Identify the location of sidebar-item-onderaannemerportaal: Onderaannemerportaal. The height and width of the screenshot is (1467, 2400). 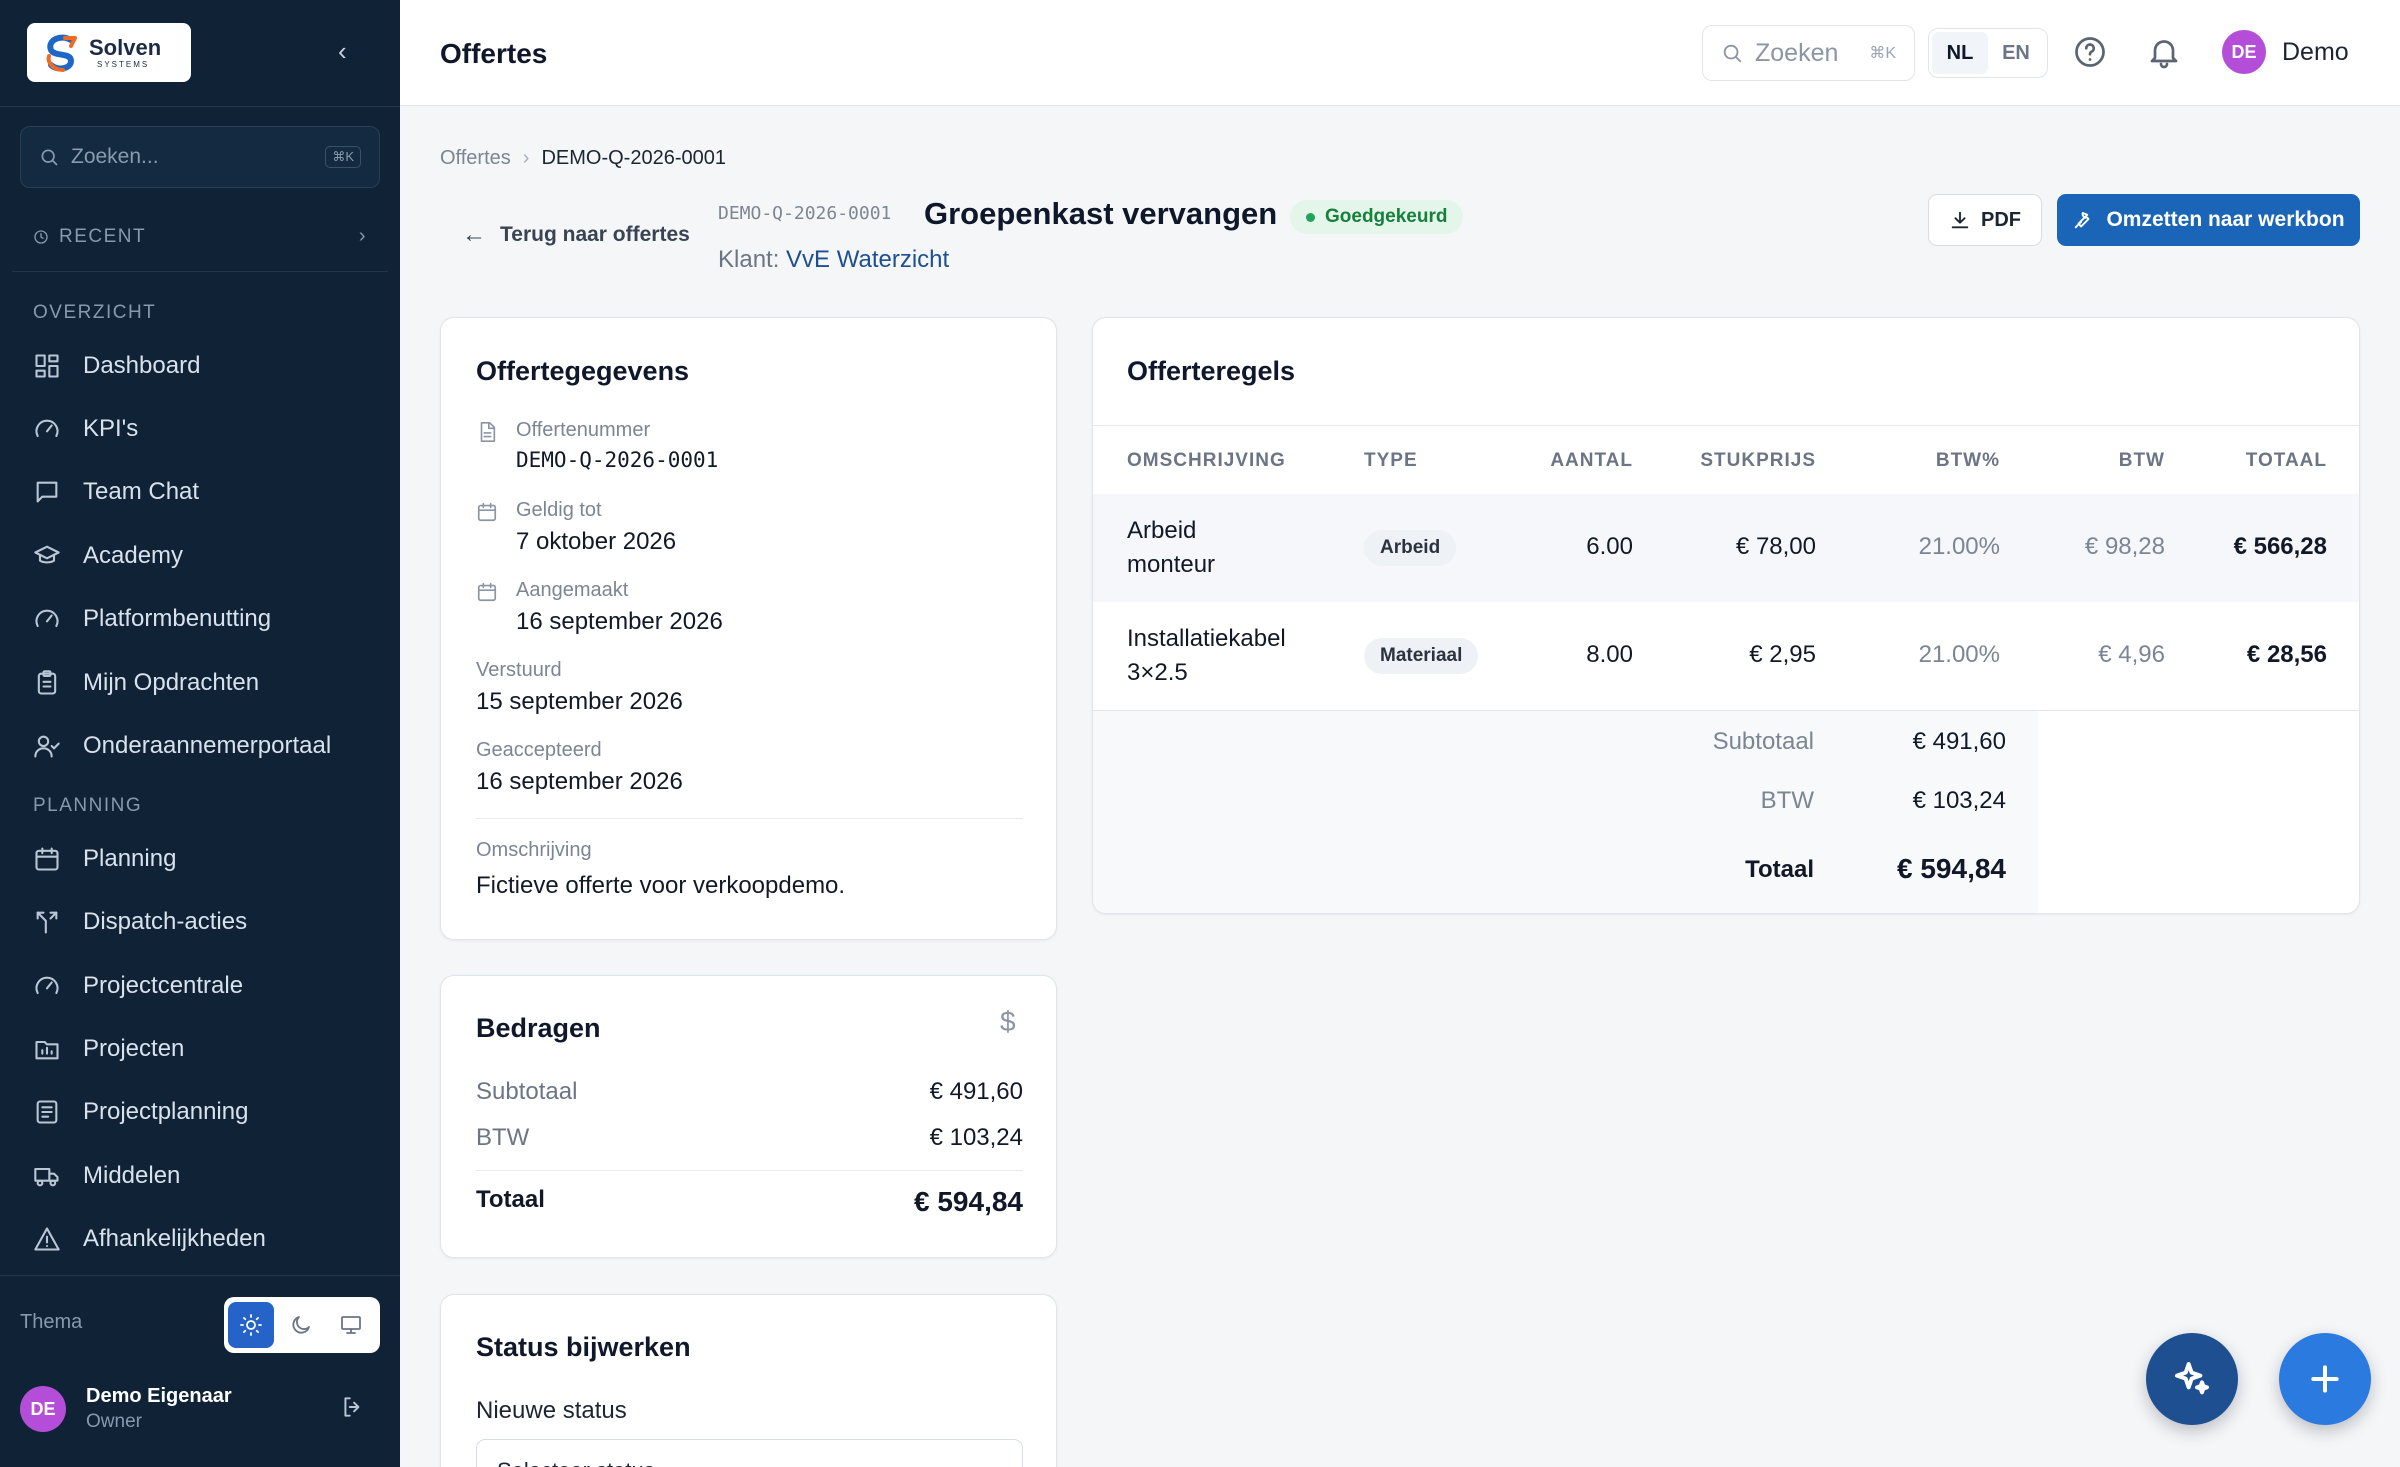
(182, 746).